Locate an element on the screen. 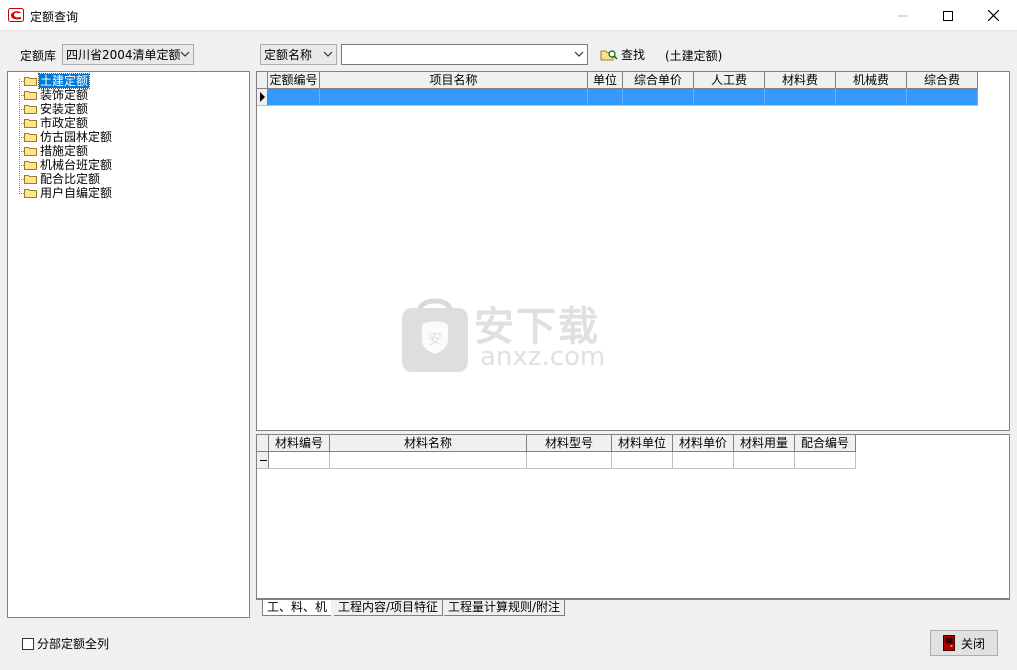  tree-item: 土建定额 is located at coordinates (57, 81).